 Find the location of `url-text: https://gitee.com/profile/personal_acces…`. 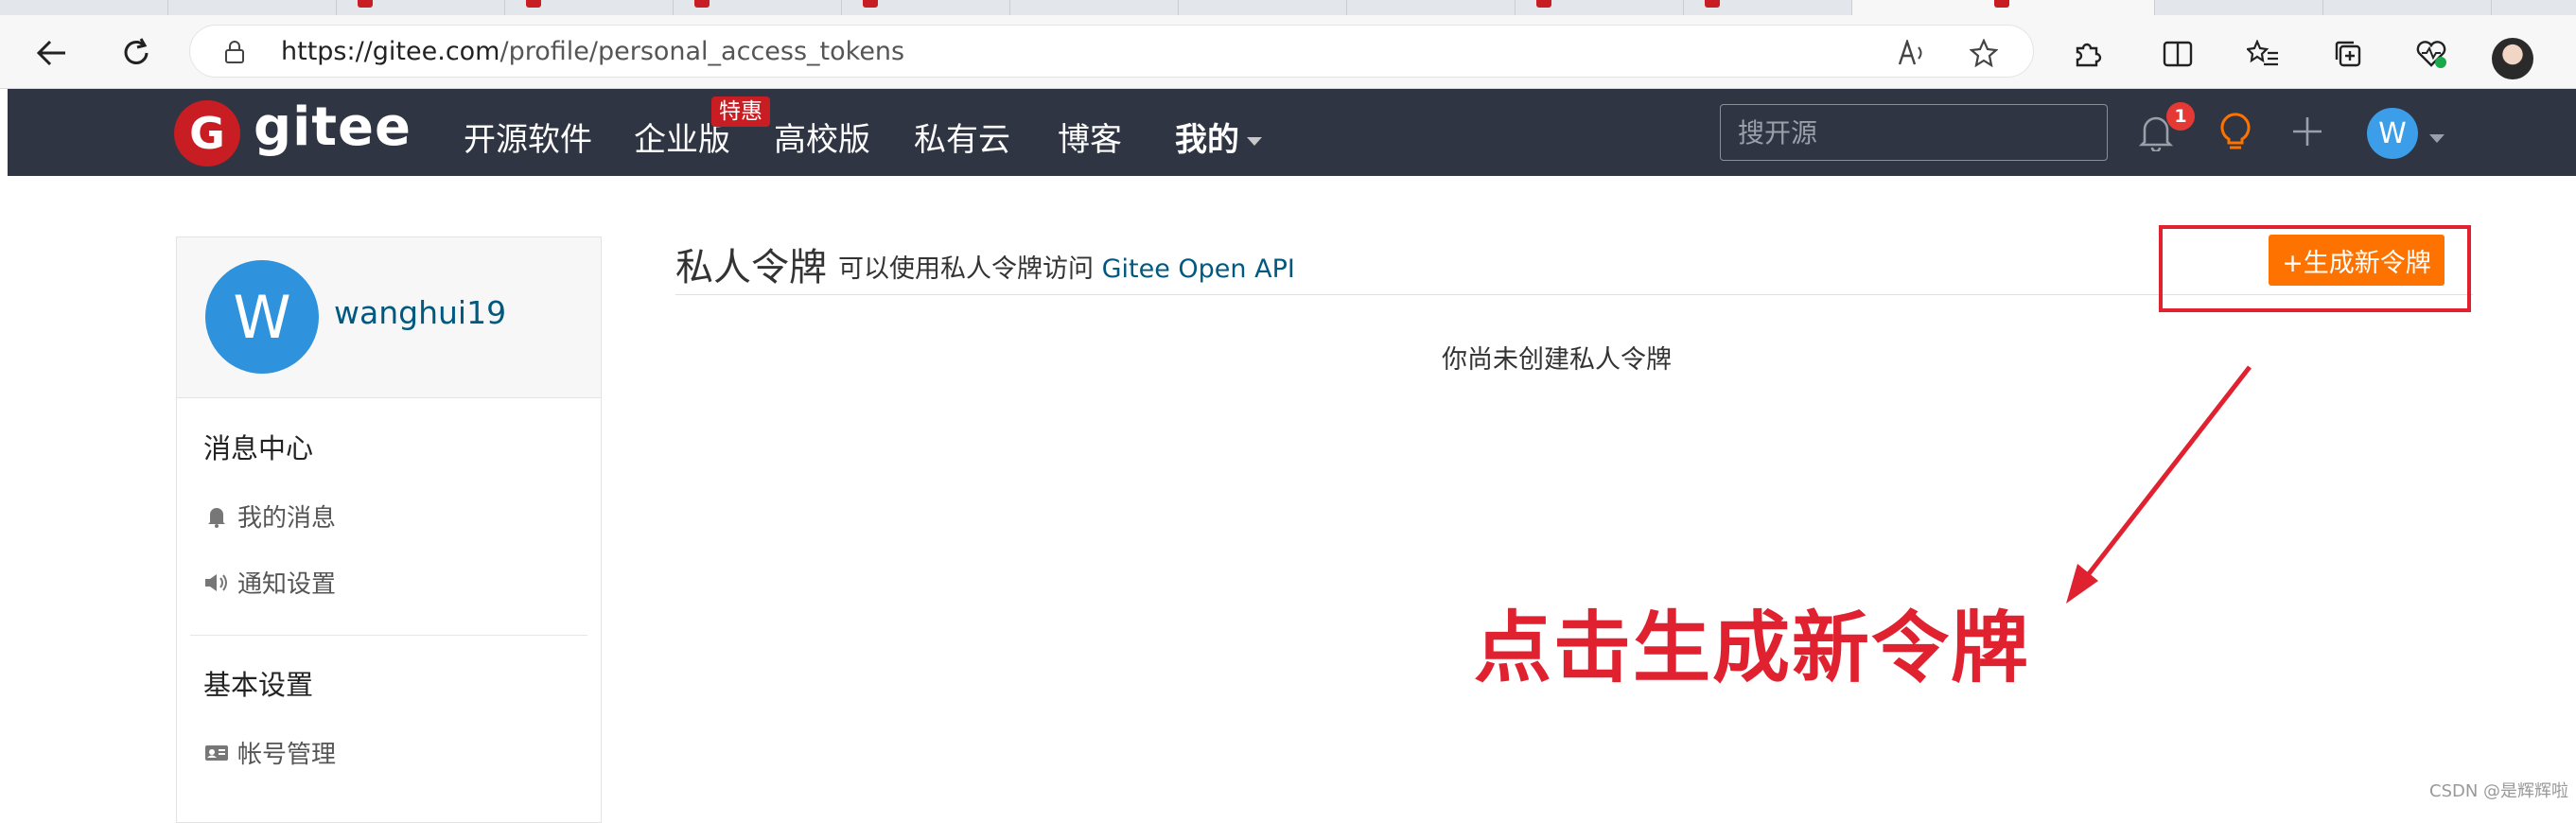

url-text: https://gitee.com/profile/personal_acces… is located at coordinates (592, 51).